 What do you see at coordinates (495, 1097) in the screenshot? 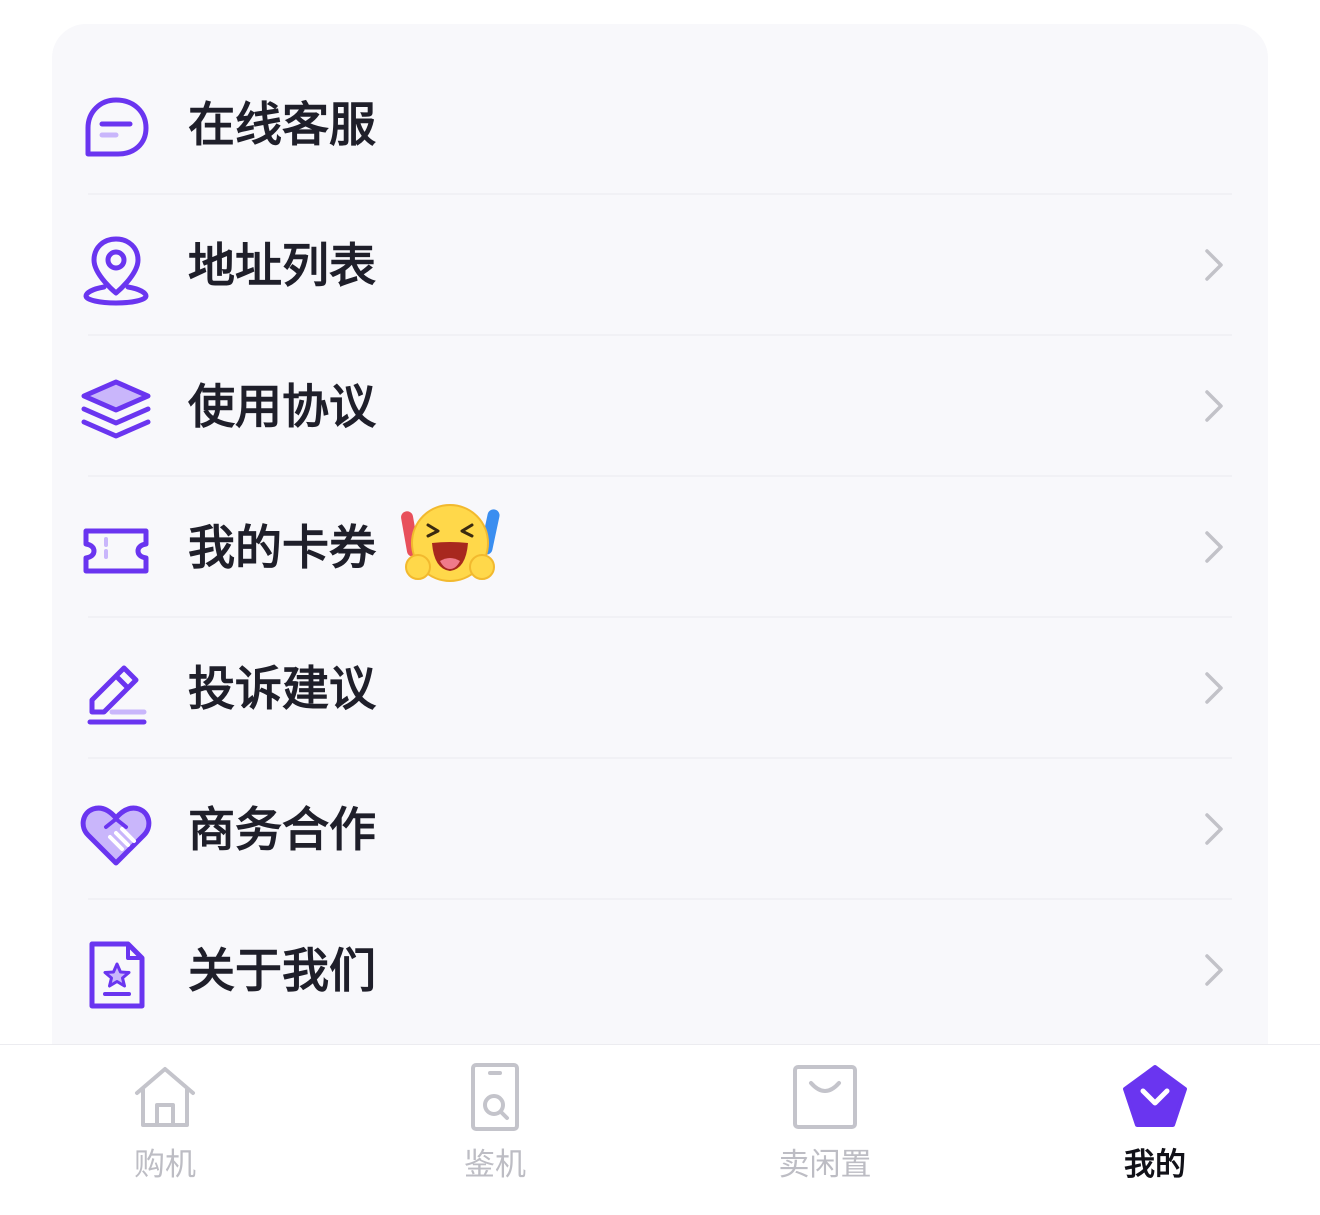
I see `phone-inspect-icon` at bounding box center [495, 1097].